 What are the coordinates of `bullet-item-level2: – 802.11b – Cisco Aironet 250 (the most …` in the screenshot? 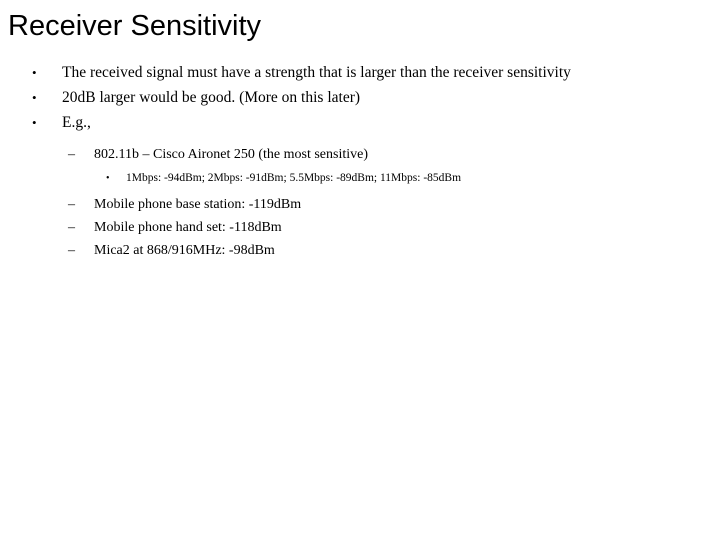 It's located at (360, 154).